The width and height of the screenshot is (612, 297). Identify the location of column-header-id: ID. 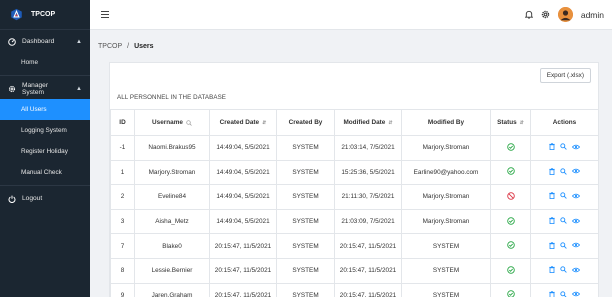
(122, 122).